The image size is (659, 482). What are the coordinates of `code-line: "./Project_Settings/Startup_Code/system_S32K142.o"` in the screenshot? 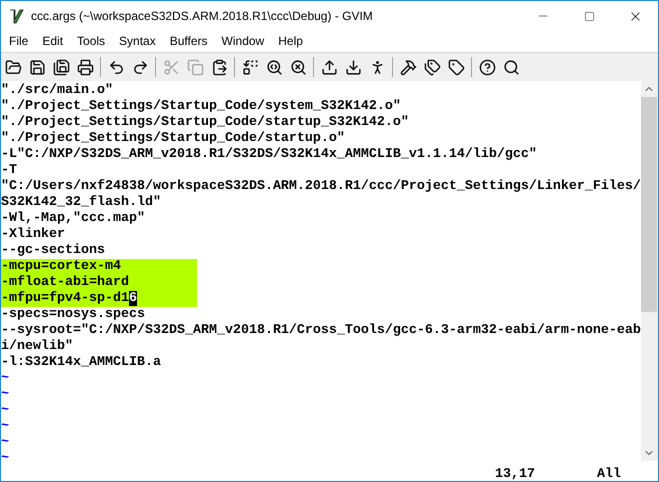 It's located at (201, 107).